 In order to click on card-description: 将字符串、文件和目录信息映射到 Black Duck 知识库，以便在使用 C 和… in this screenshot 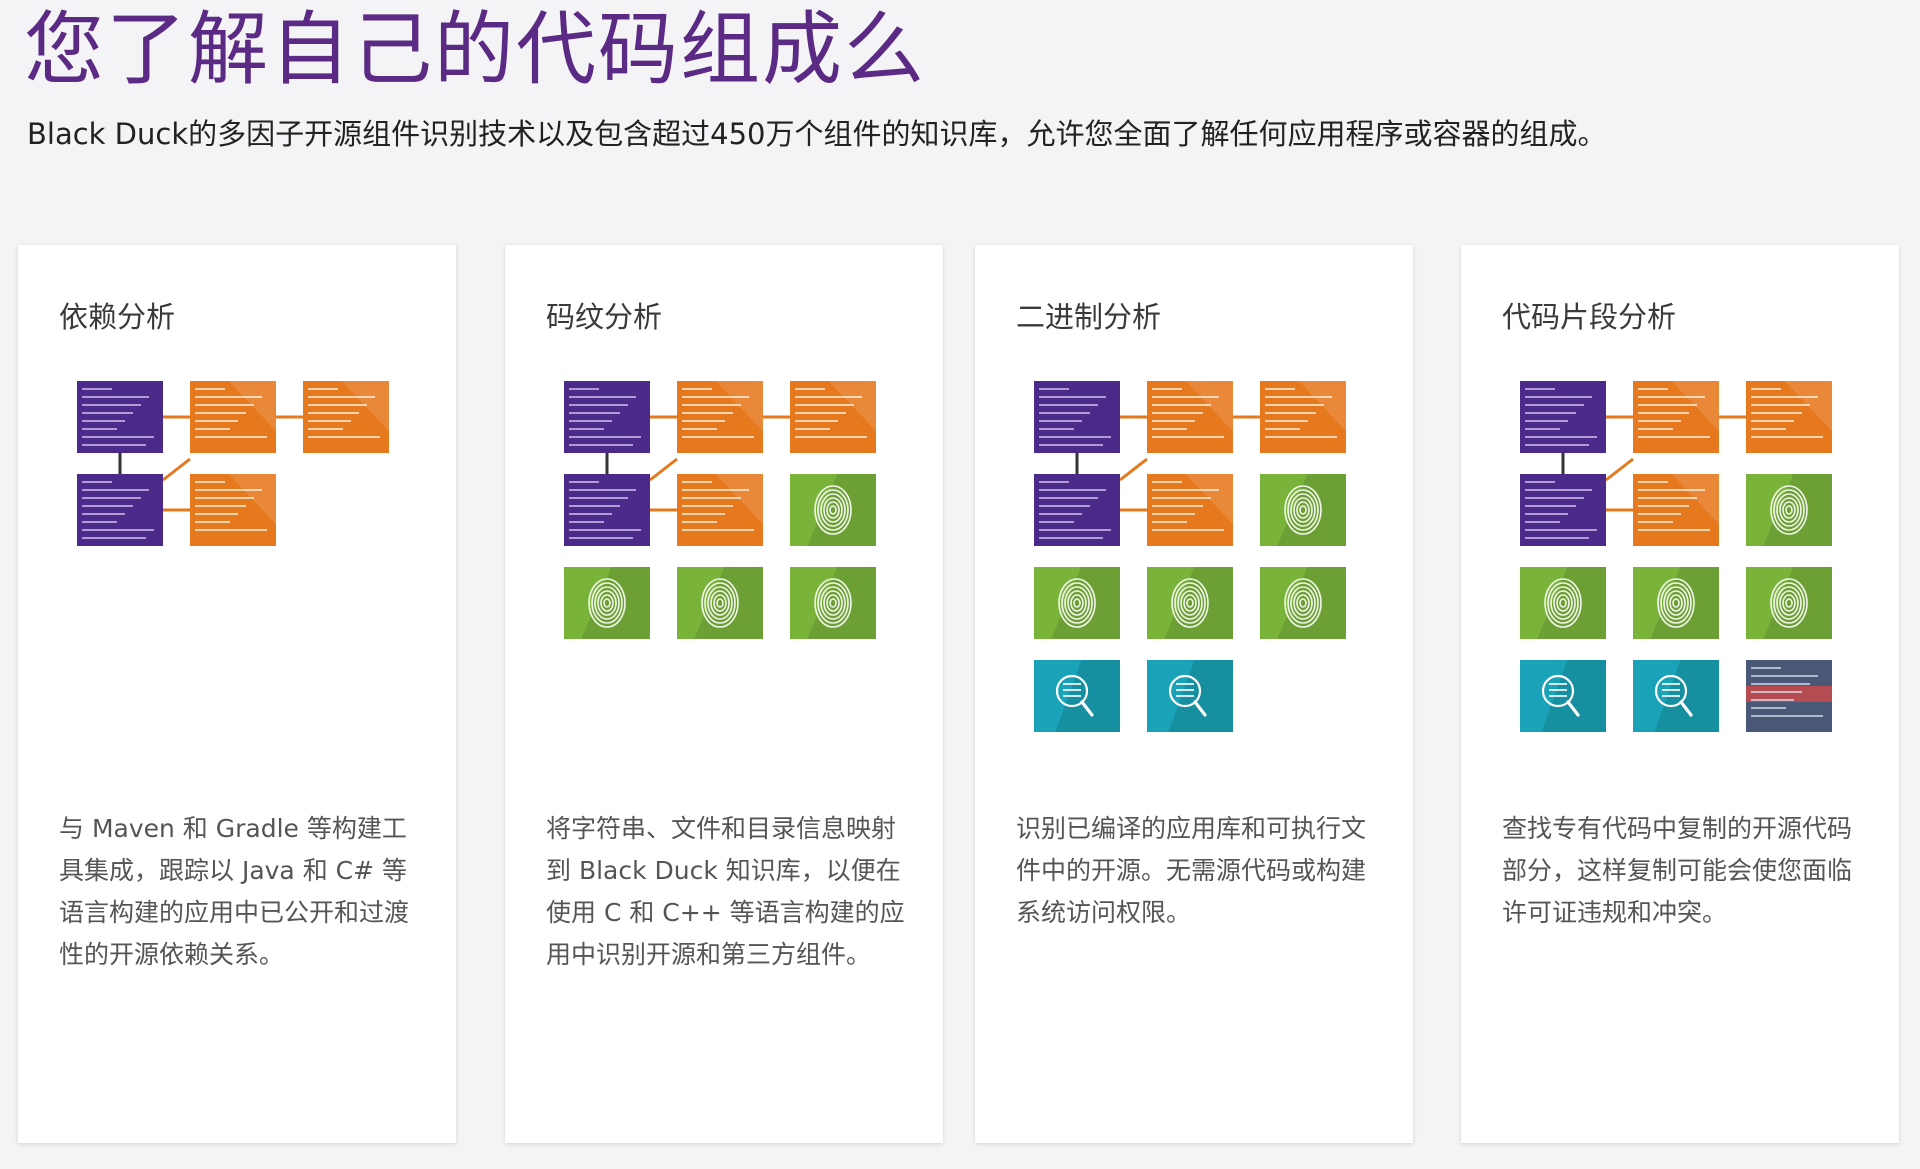, I will do `click(725, 891)`.